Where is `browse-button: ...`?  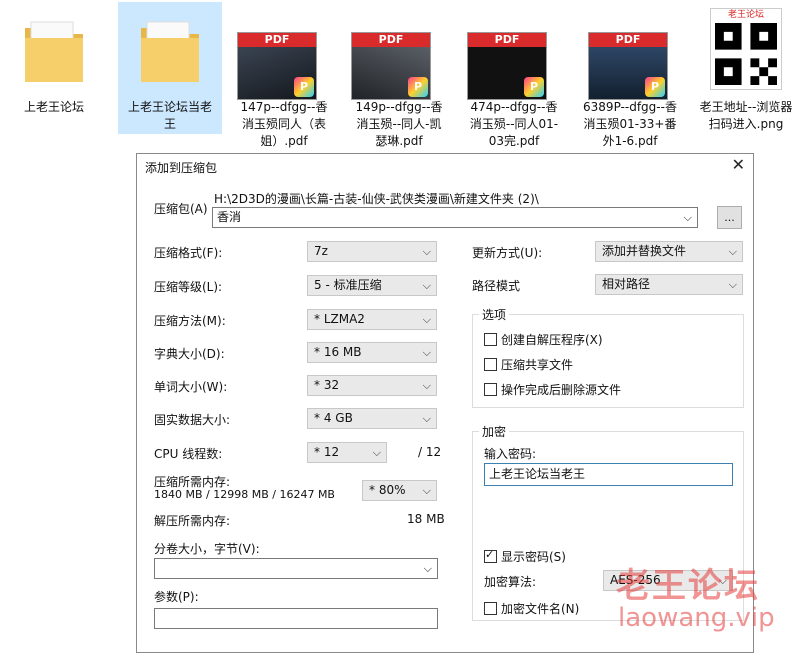 browse-button: ... is located at coordinates (729, 217).